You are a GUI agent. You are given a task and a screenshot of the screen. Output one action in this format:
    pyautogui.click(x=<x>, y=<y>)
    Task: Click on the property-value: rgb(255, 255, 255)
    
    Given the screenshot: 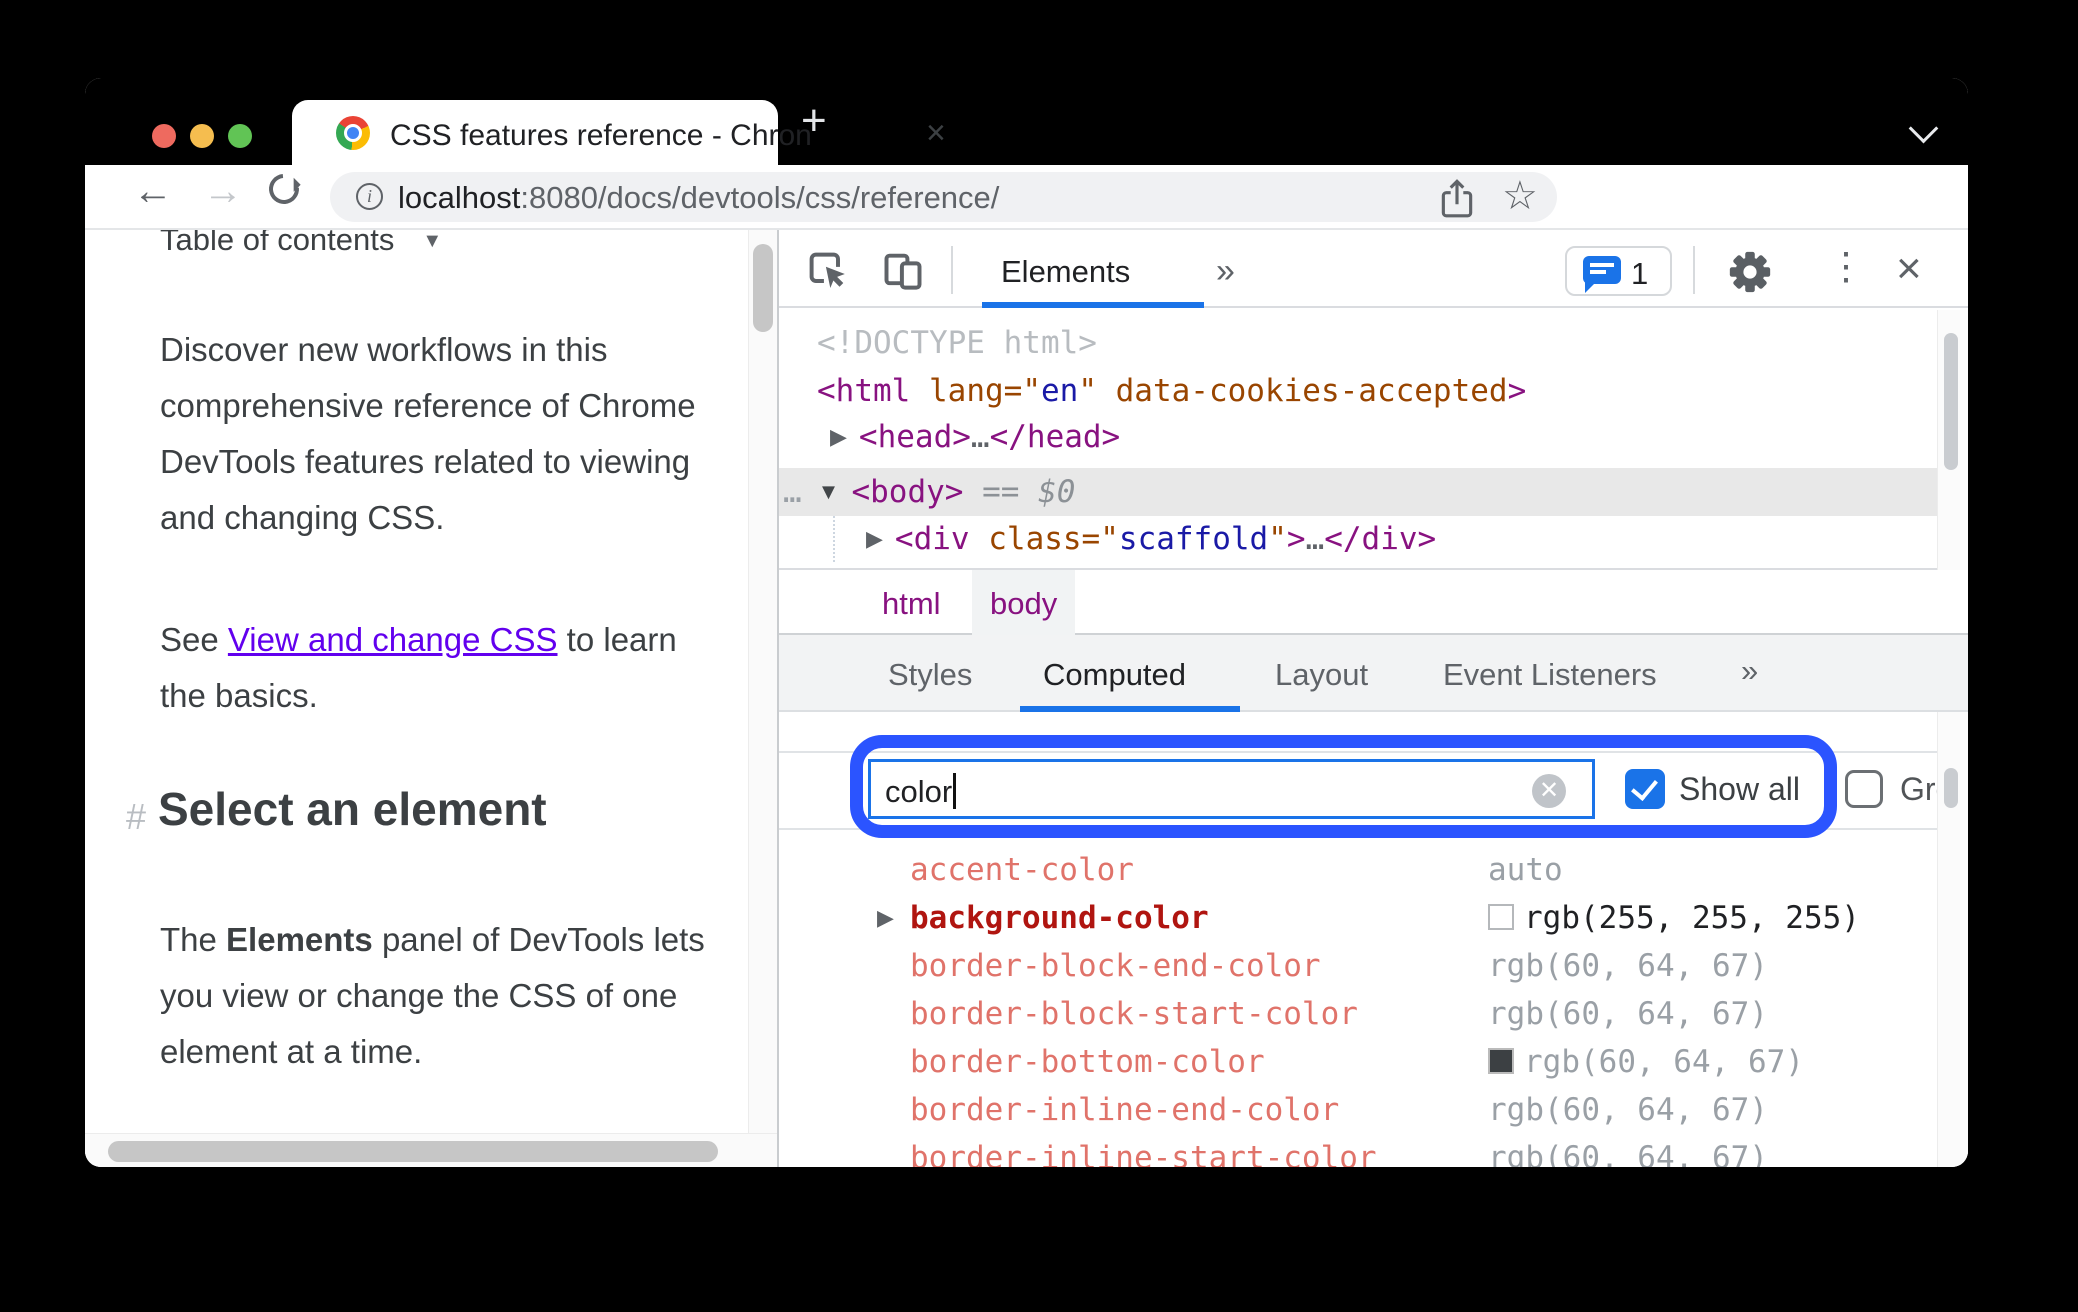 What is the action you would take?
    pyautogui.click(x=1674, y=918)
    